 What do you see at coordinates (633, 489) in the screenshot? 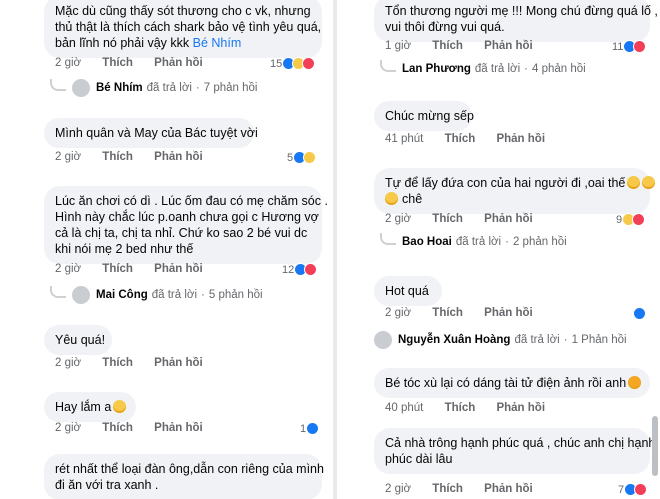
I see `reaction-summary: 7` at bounding box center [633, 489].